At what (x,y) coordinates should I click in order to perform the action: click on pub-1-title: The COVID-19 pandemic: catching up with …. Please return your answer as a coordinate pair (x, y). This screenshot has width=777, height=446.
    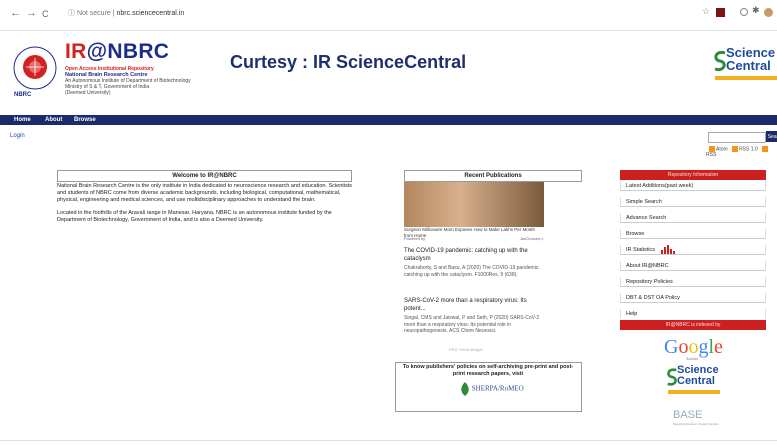
    Looking at the image, I should click on (474, 255).